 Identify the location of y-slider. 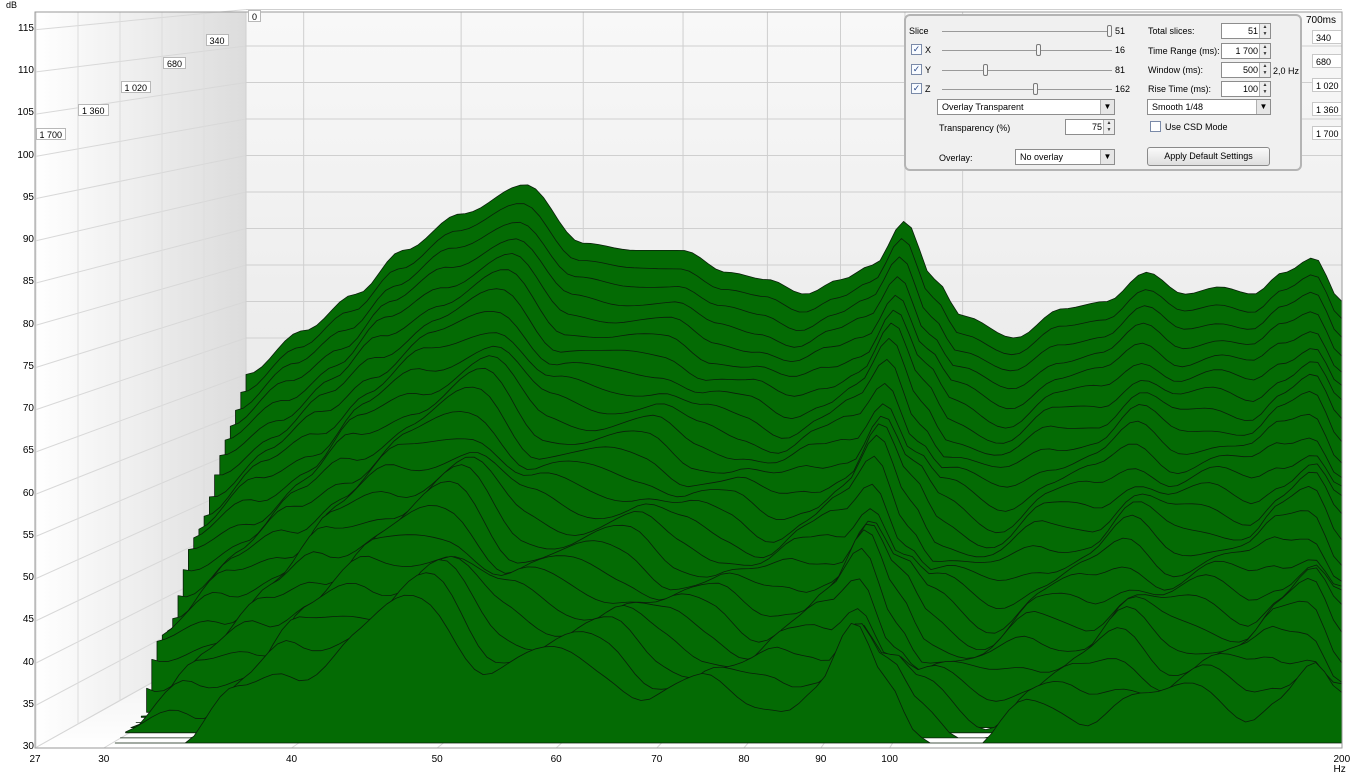
(1027, 70).